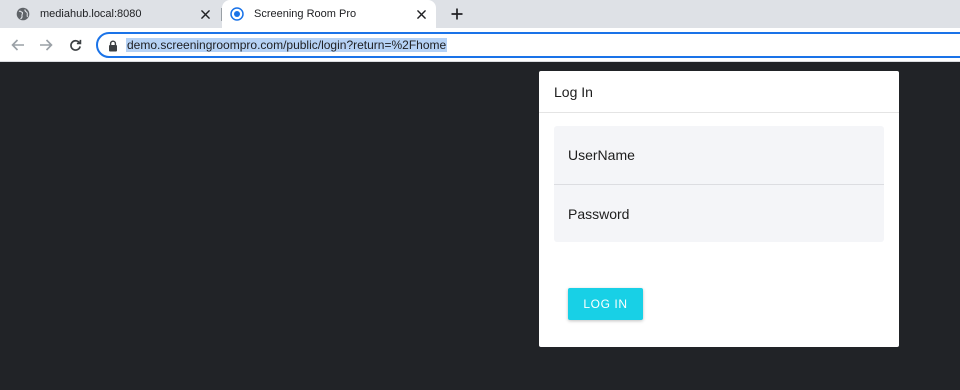  What do you see at coordinates (719, 92) in the screenshot?
I see `card-header: Log In` at bounding box center [719, 92].